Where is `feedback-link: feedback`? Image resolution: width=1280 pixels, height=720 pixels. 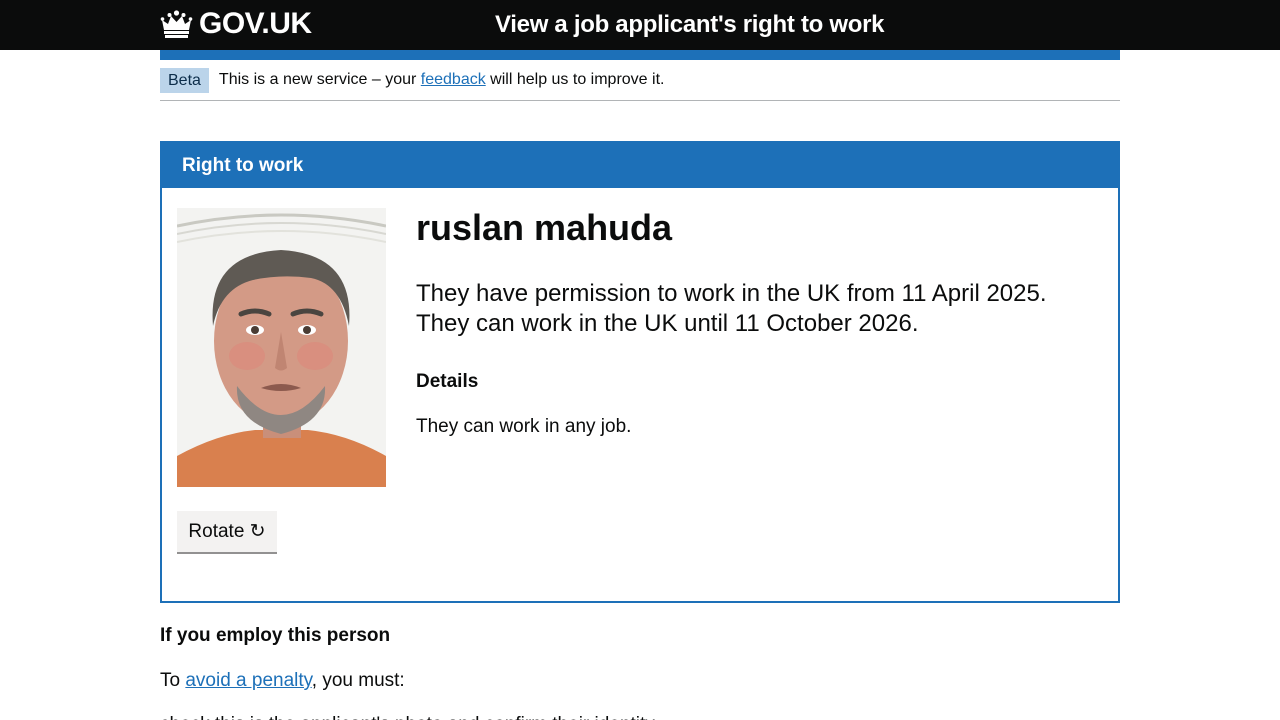
feedback-link: feedback is located at coordinates (453, 79).